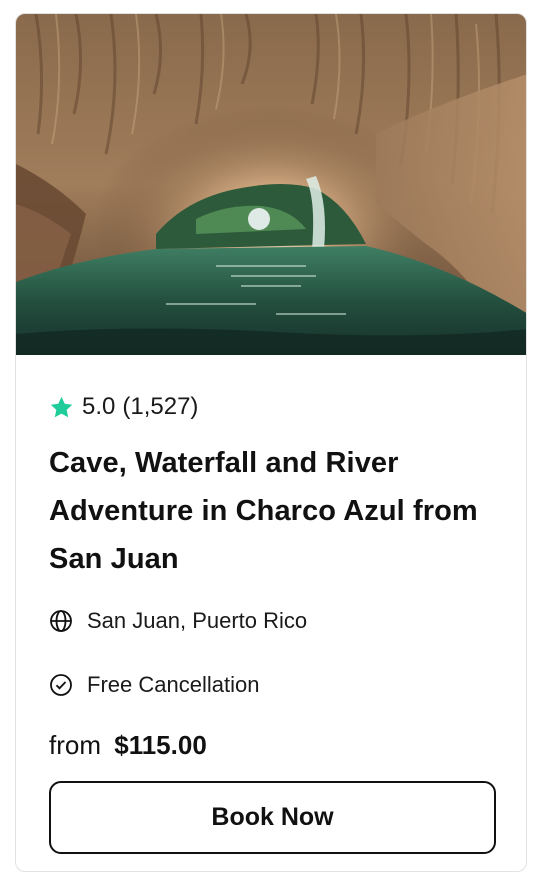  What do you see at coordinates (173, 684) in the screenshot?
I see `cancellation-text: Free Cancellation` at bounding box center [173, 684].